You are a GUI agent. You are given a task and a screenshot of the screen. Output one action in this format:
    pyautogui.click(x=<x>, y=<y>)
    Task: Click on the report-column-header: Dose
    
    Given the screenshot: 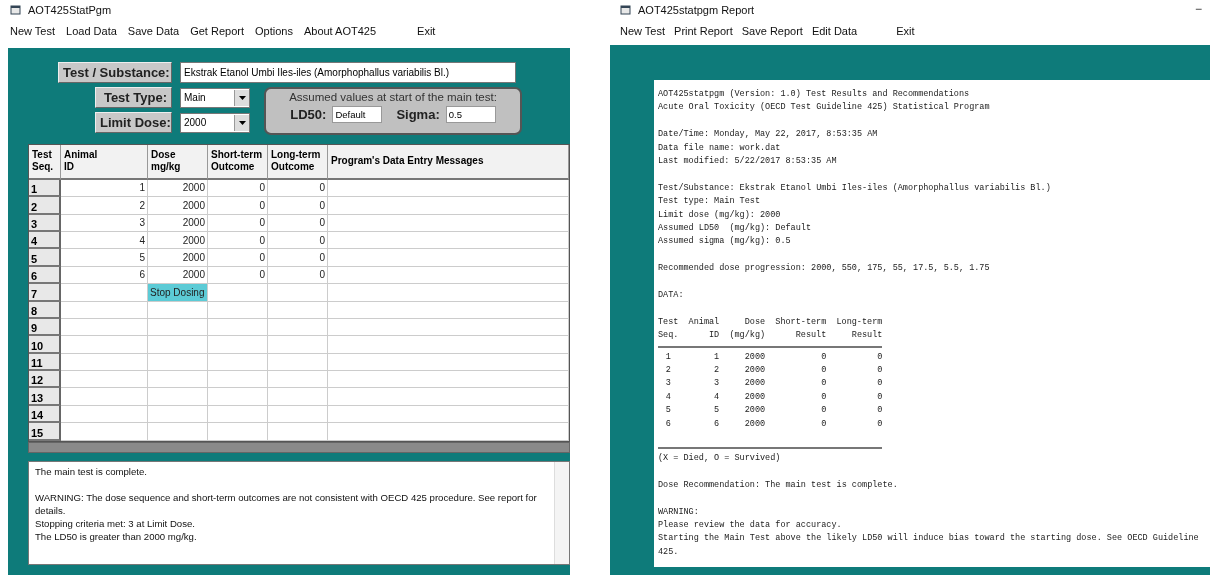 What is the action you would take?
    pyautogui.click(x=754, y=322)
    